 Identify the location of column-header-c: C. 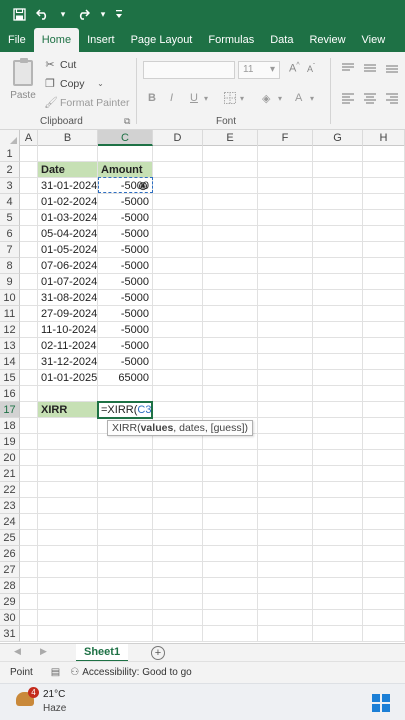
(125, 138).